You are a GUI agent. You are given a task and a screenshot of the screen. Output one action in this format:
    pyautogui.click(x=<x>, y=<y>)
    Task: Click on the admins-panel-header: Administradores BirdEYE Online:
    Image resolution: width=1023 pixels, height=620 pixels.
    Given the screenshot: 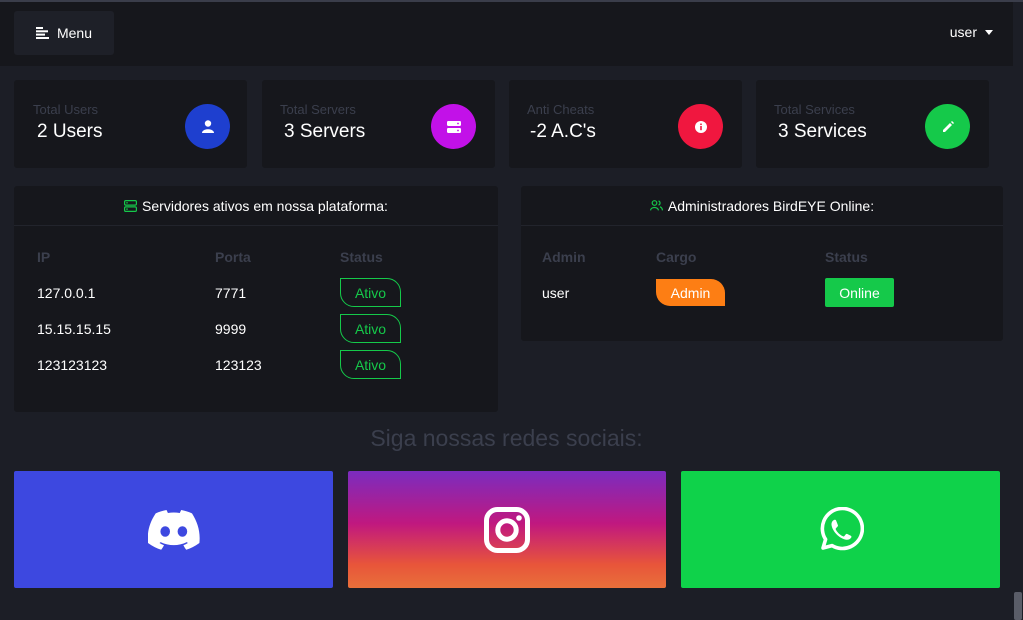 What is the action you would take?
    pyautogui.click(x=762, y=206)
    